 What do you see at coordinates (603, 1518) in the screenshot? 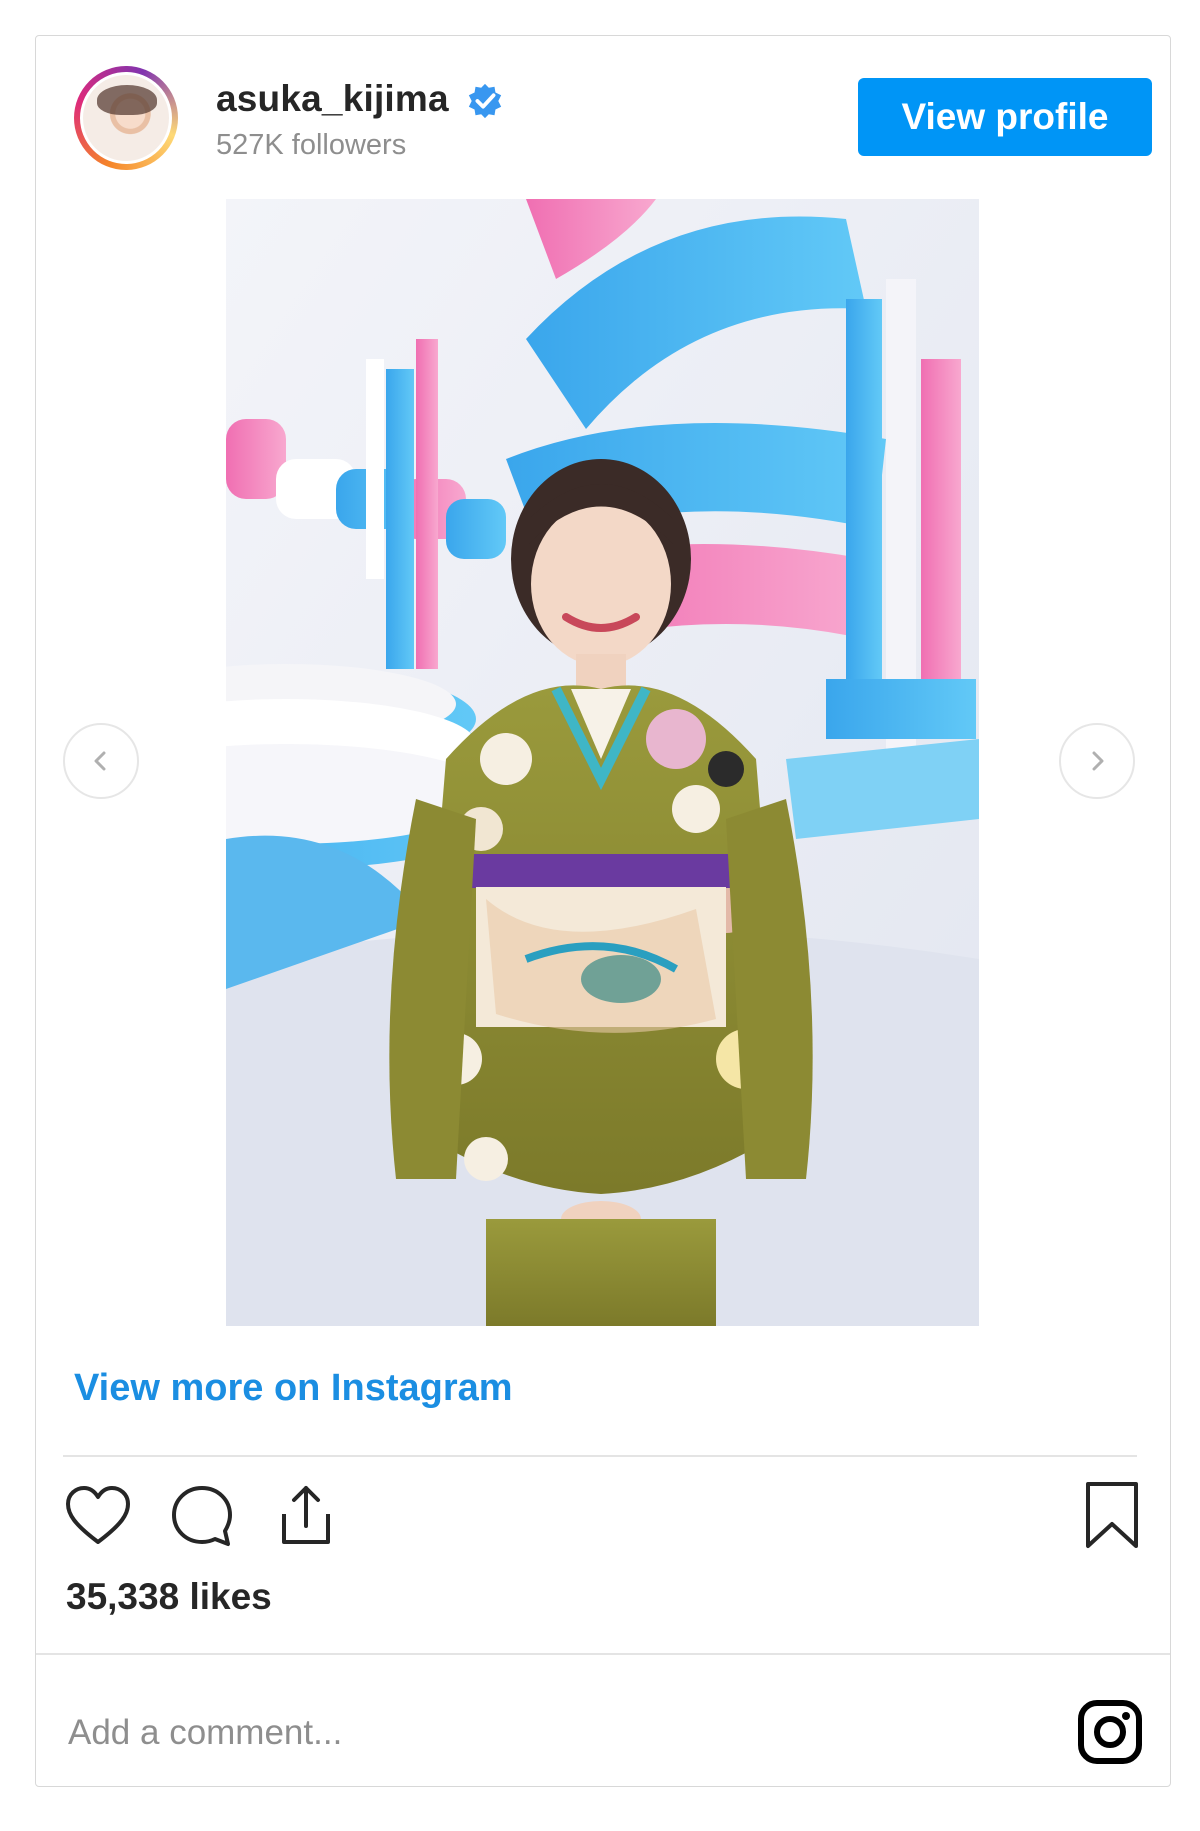
I see `action-bar` at bounding box center [603, 1518].